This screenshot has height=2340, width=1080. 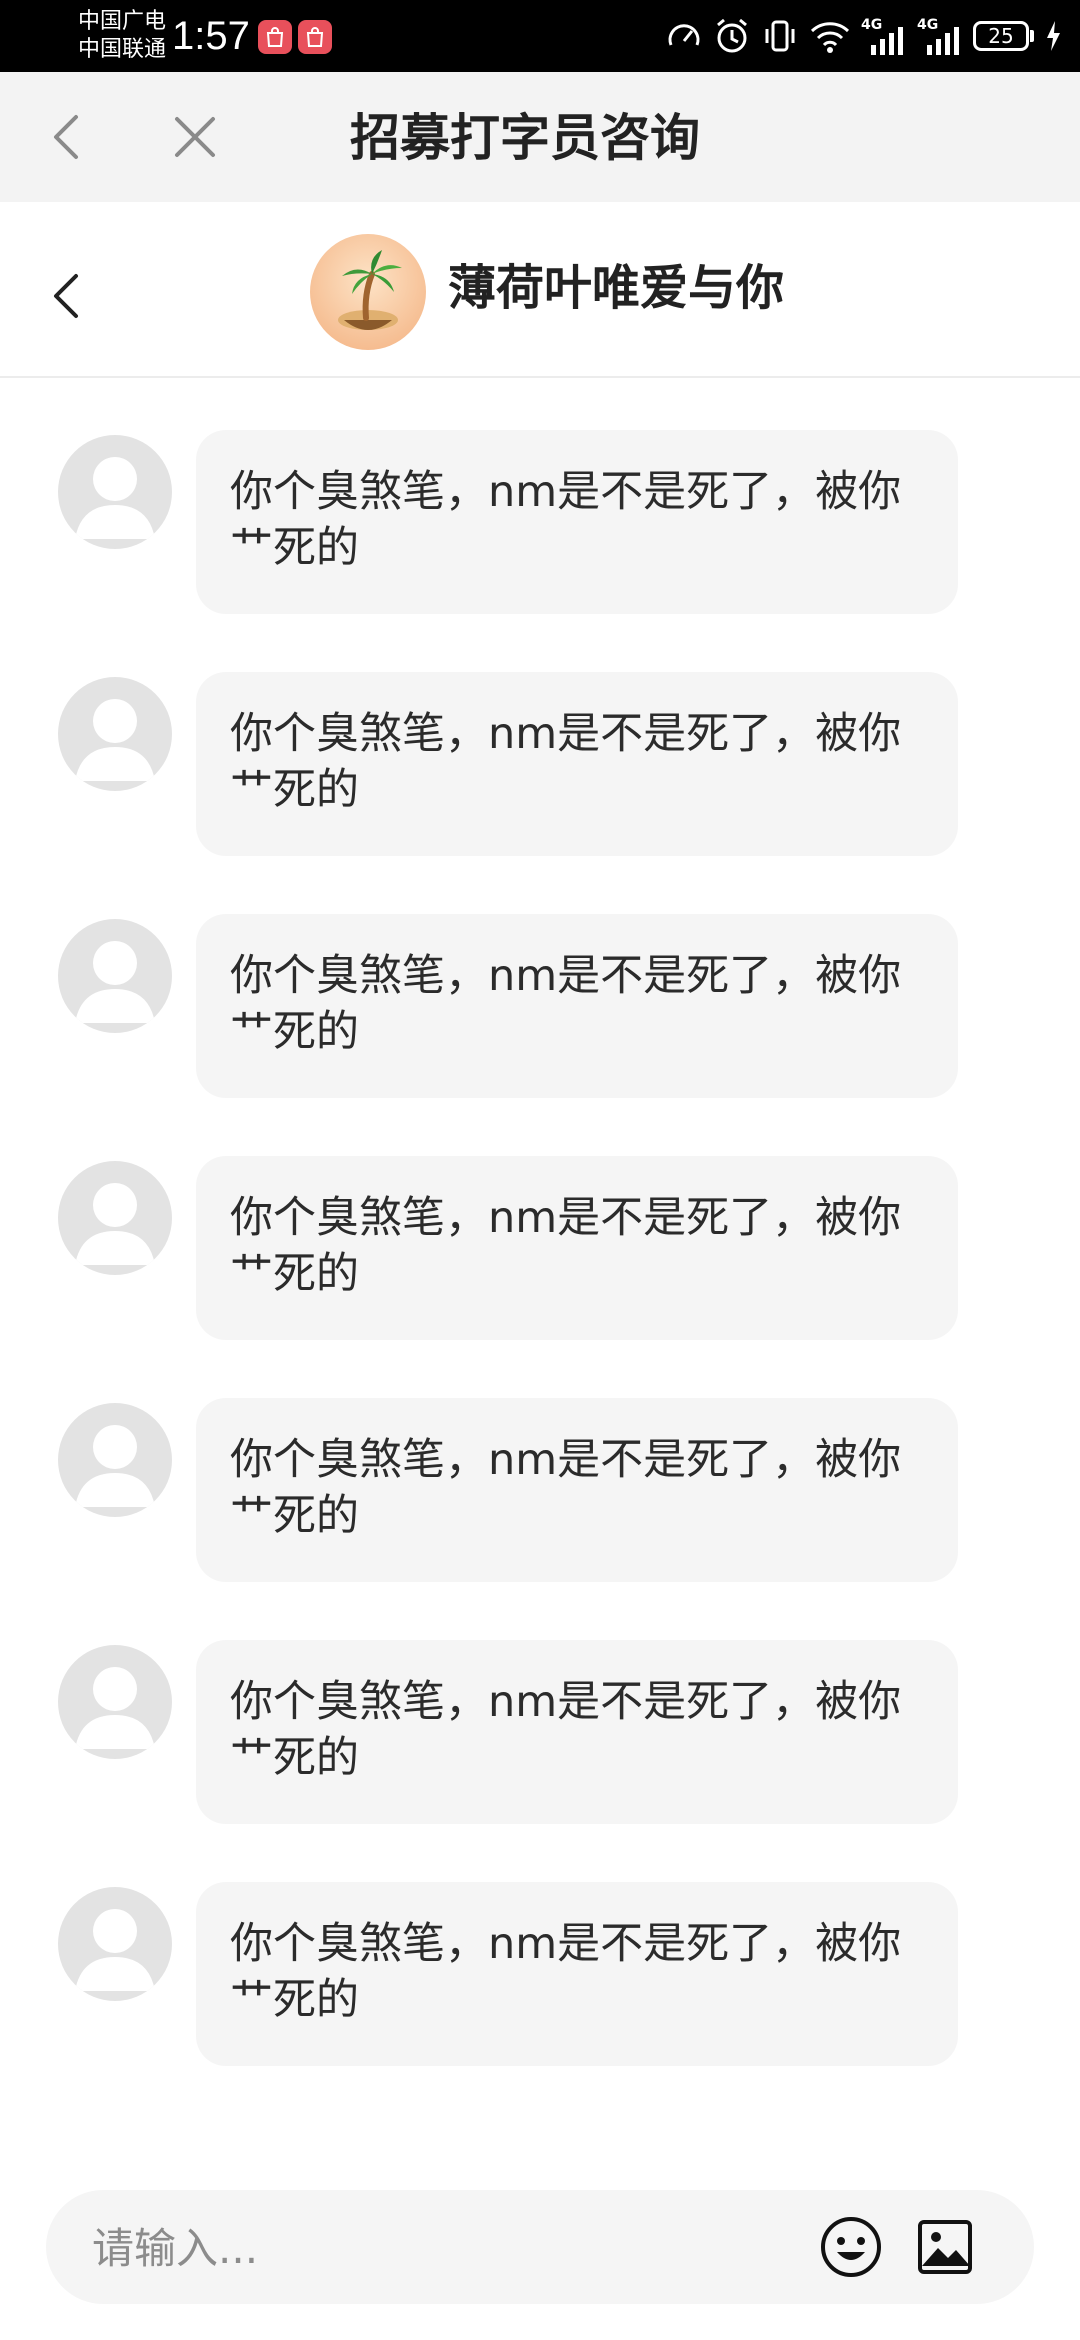 I want to click on palm-tree-island-icon, so click(x=370, y=290).